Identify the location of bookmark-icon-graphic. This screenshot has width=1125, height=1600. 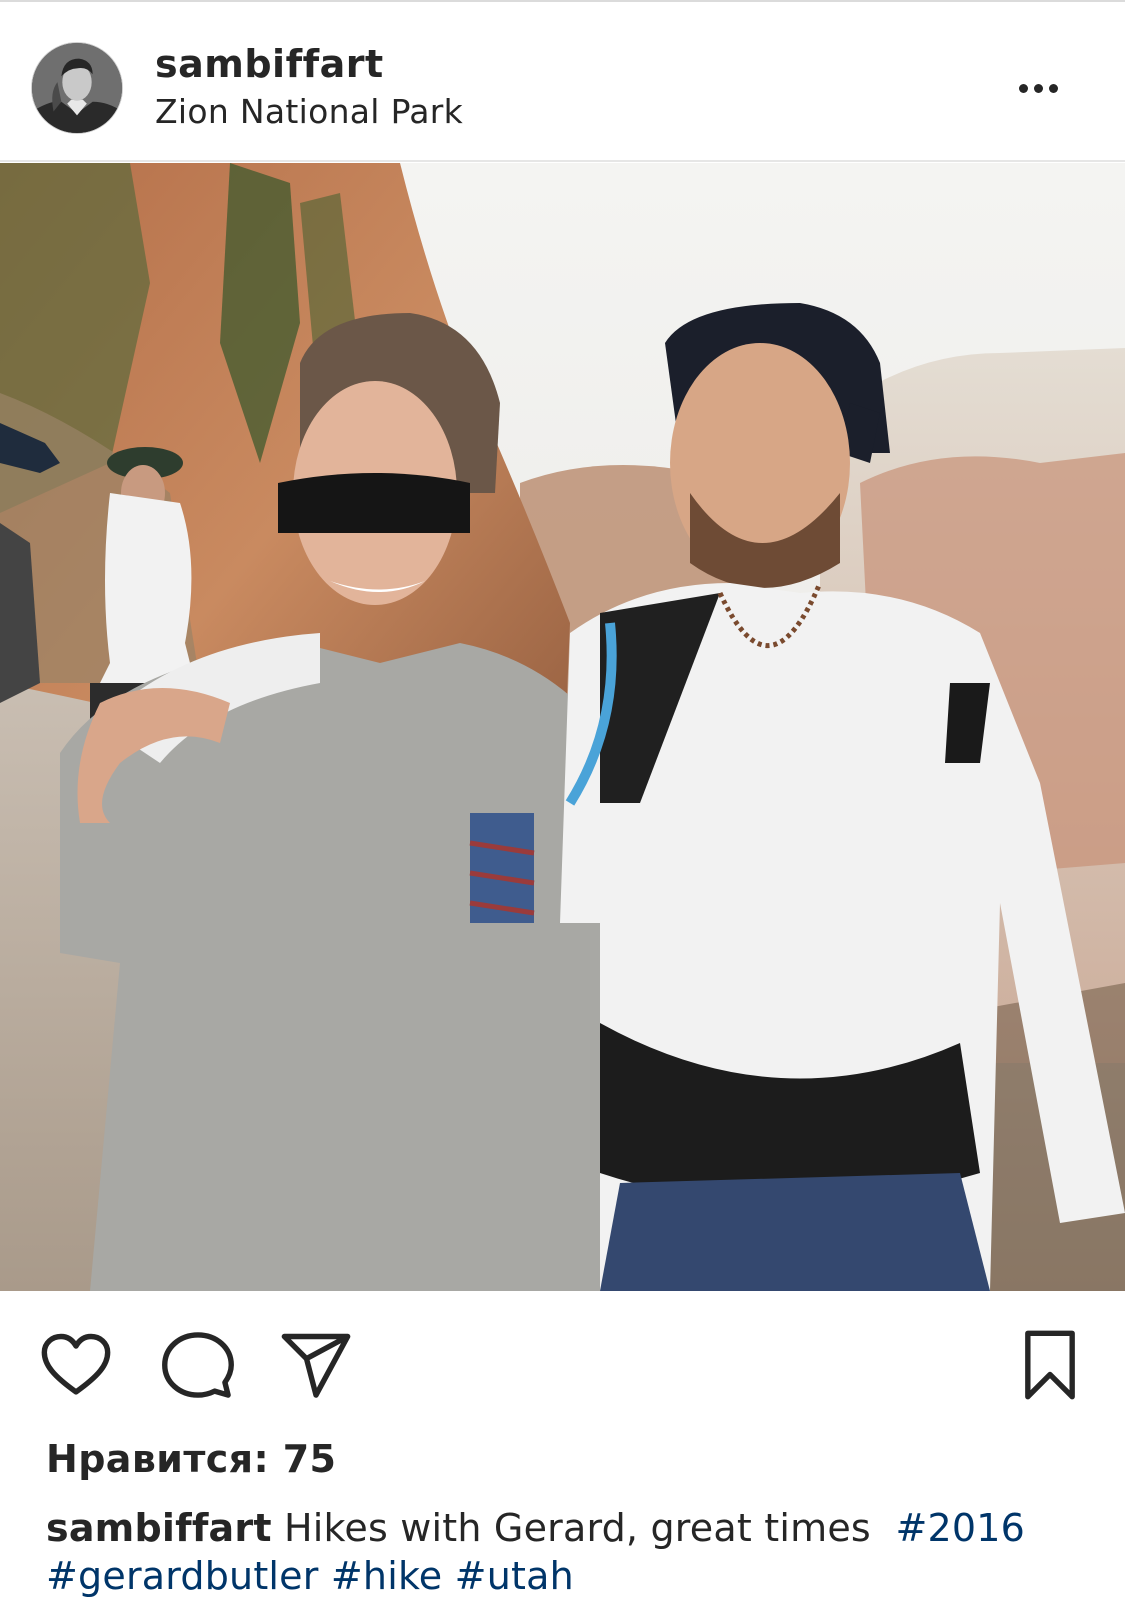
(1050, 1365).